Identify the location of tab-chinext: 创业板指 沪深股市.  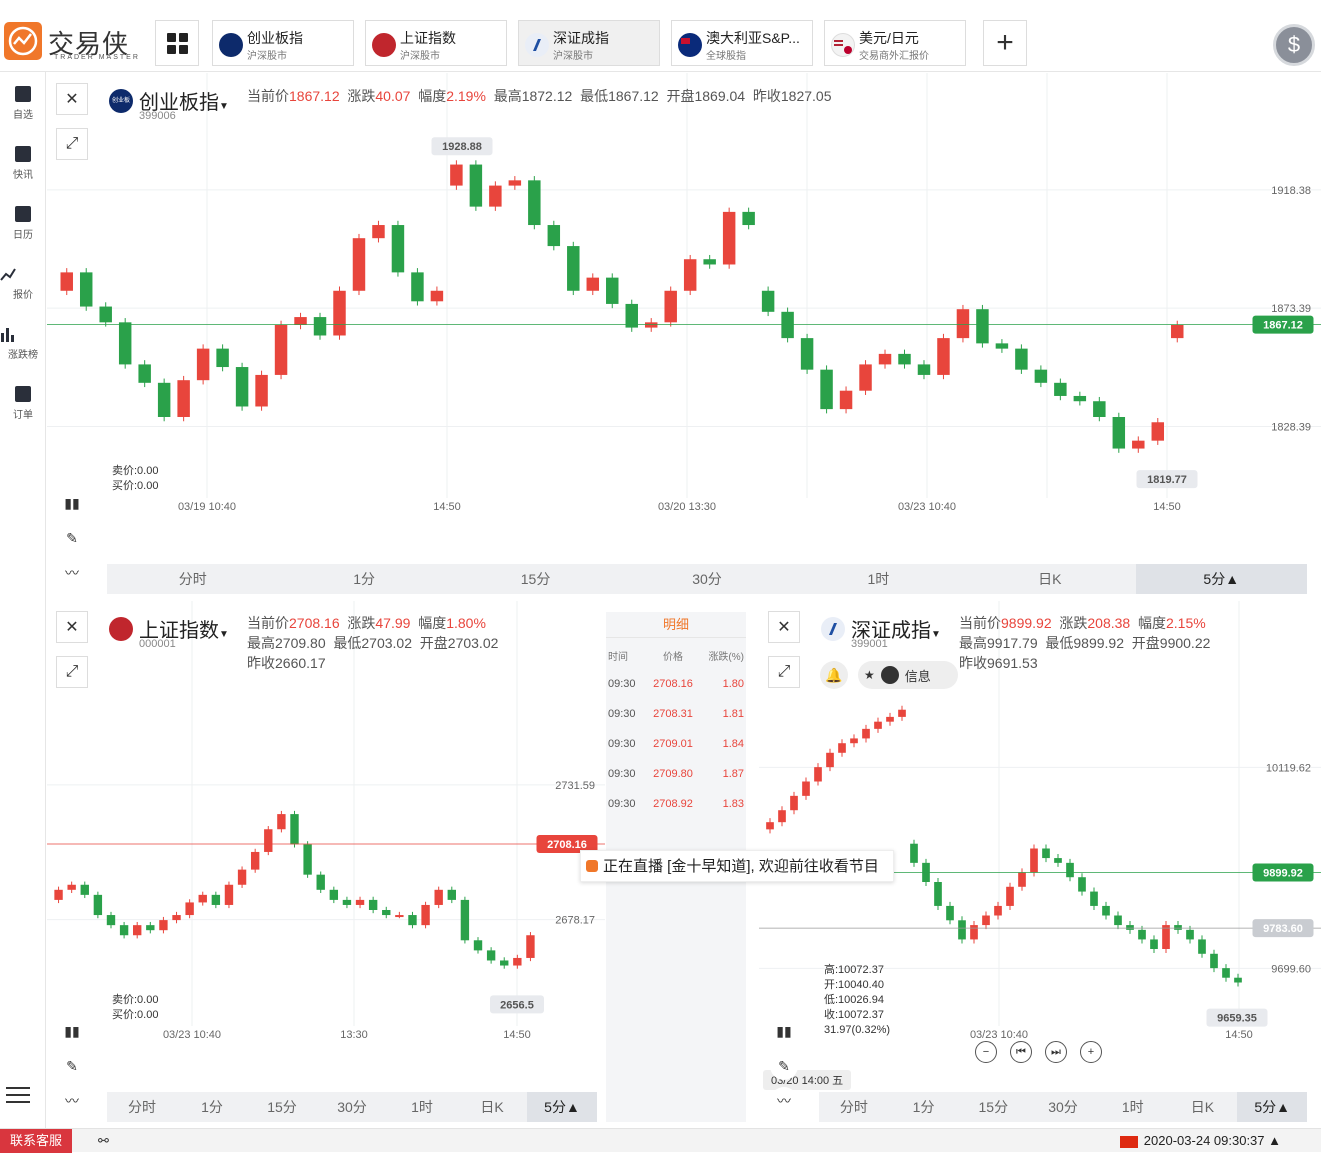
(283, 43).